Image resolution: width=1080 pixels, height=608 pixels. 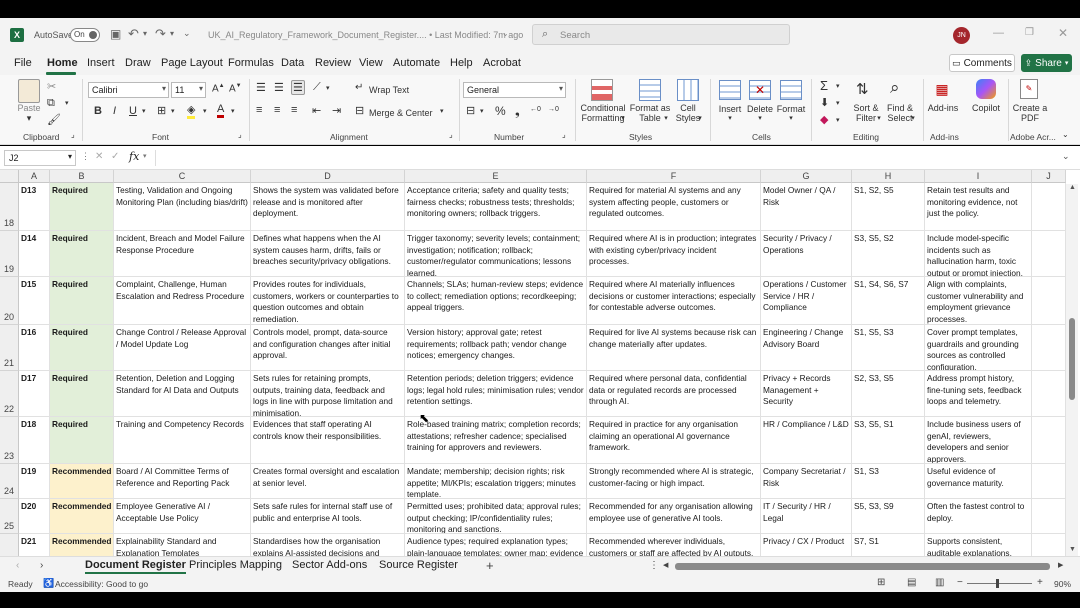 What do you see at coordinates (401, 113) in the screenshot?
I see `merge-center-button: Merge & Center` at bounding box center [401, 113].